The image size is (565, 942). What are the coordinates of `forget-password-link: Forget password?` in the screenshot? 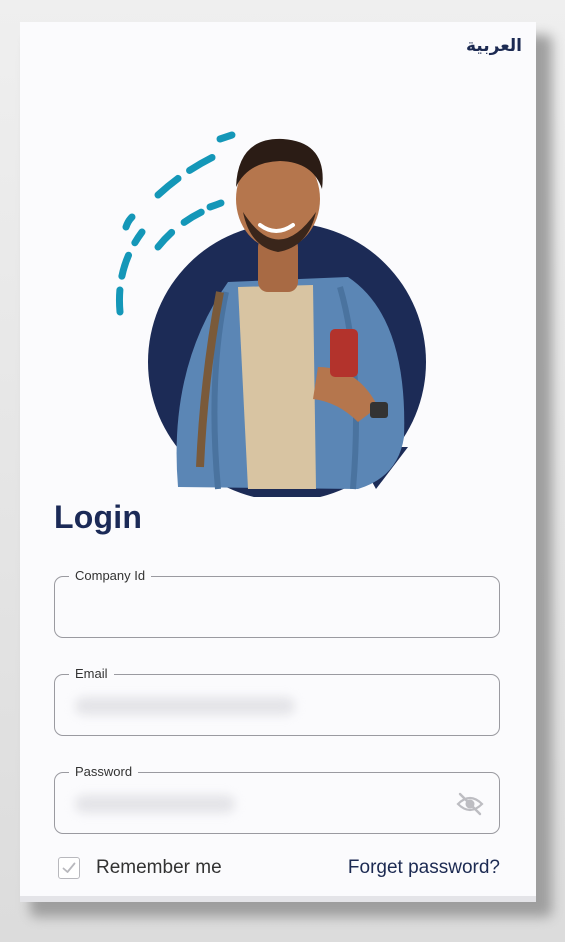 It's located at (424, 868).